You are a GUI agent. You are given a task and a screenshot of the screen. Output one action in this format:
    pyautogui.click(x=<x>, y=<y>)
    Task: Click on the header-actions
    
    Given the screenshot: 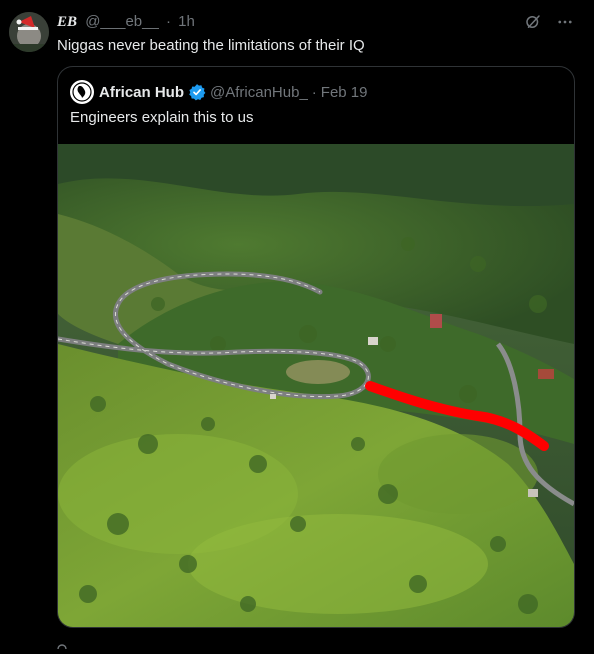 What is the action you would take?
    pyautogui.click(x=549, y=22)
    